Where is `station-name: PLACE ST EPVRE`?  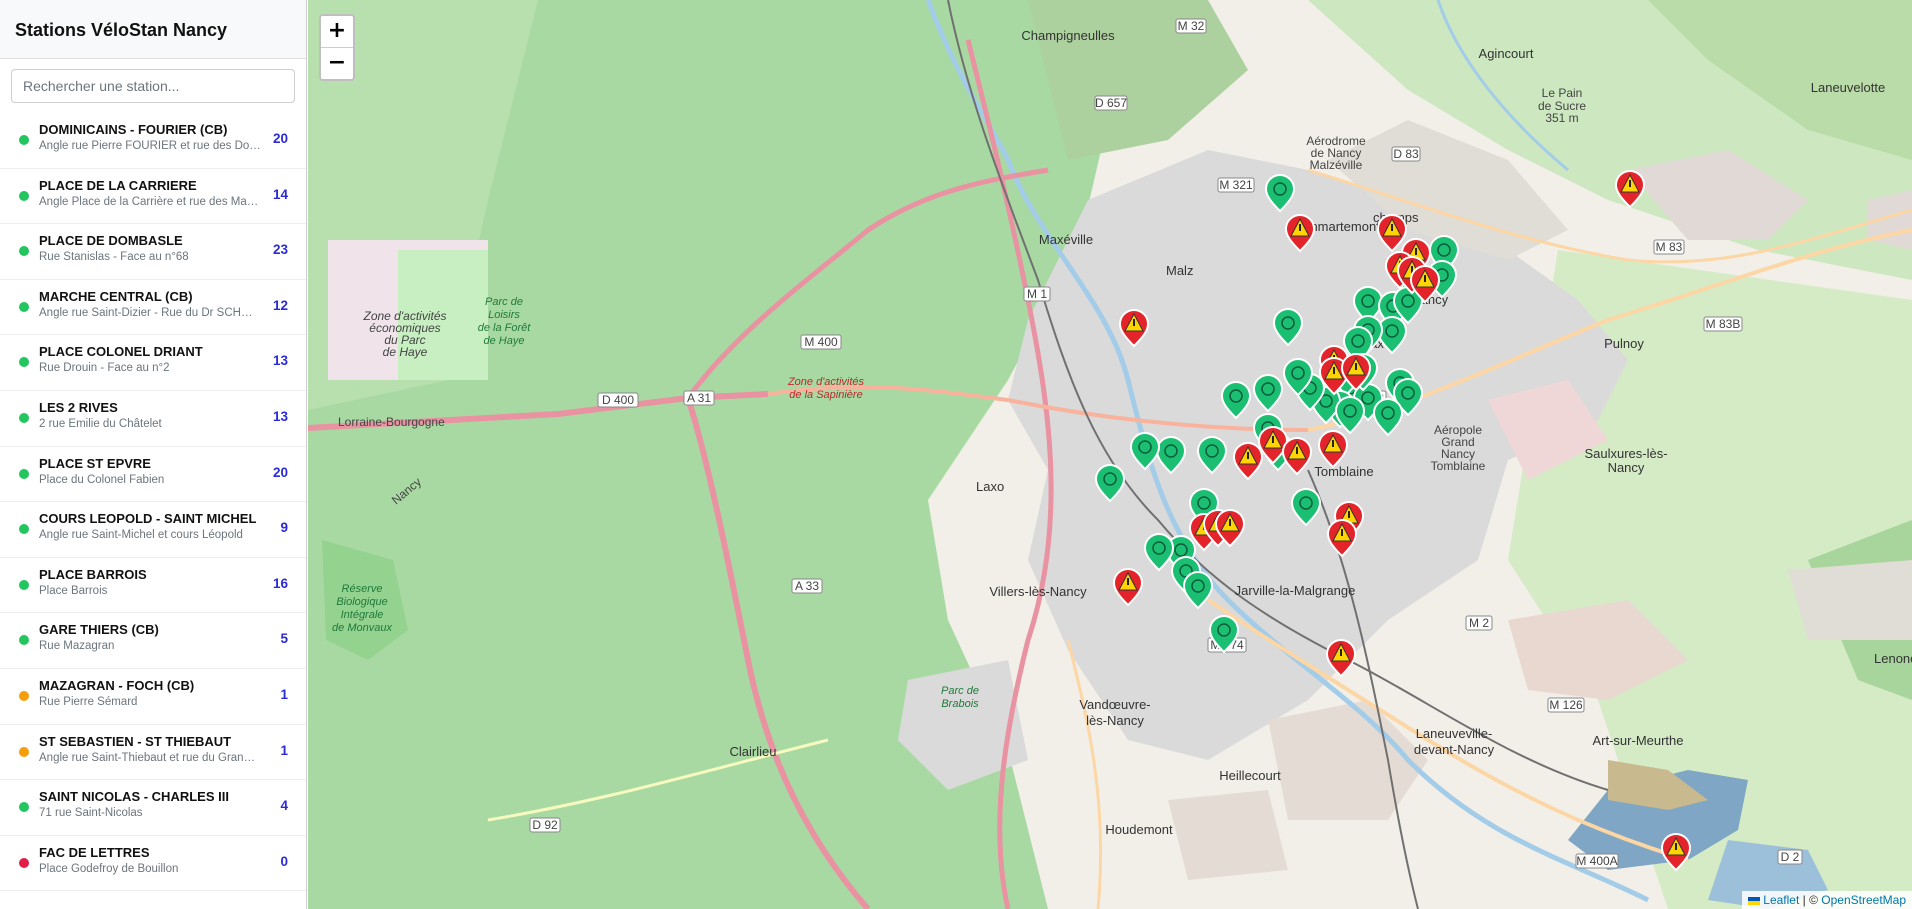 station-name: PLACE ST EPVRE is located at coordinates (95, 463).